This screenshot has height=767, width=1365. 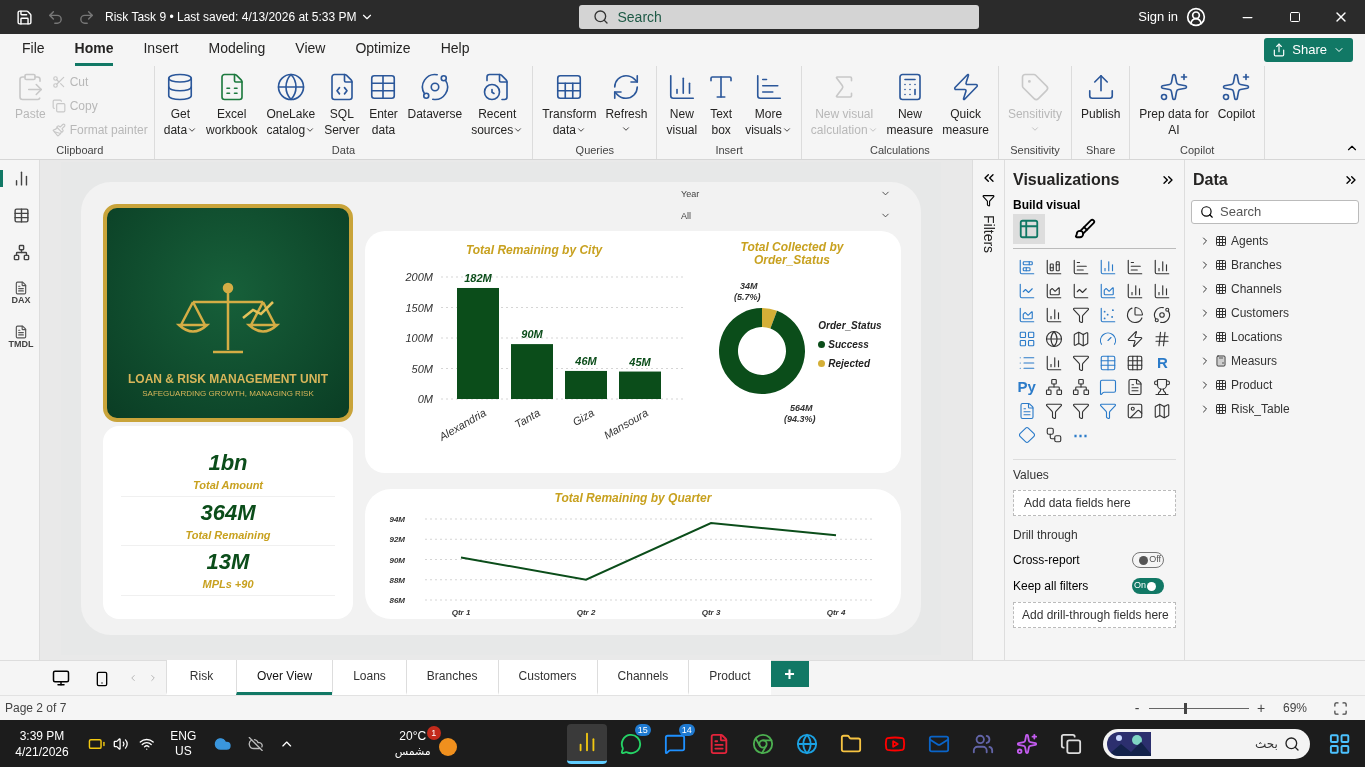 I want to click on taskbar-search: بحث, so click(x=1206, y=743).